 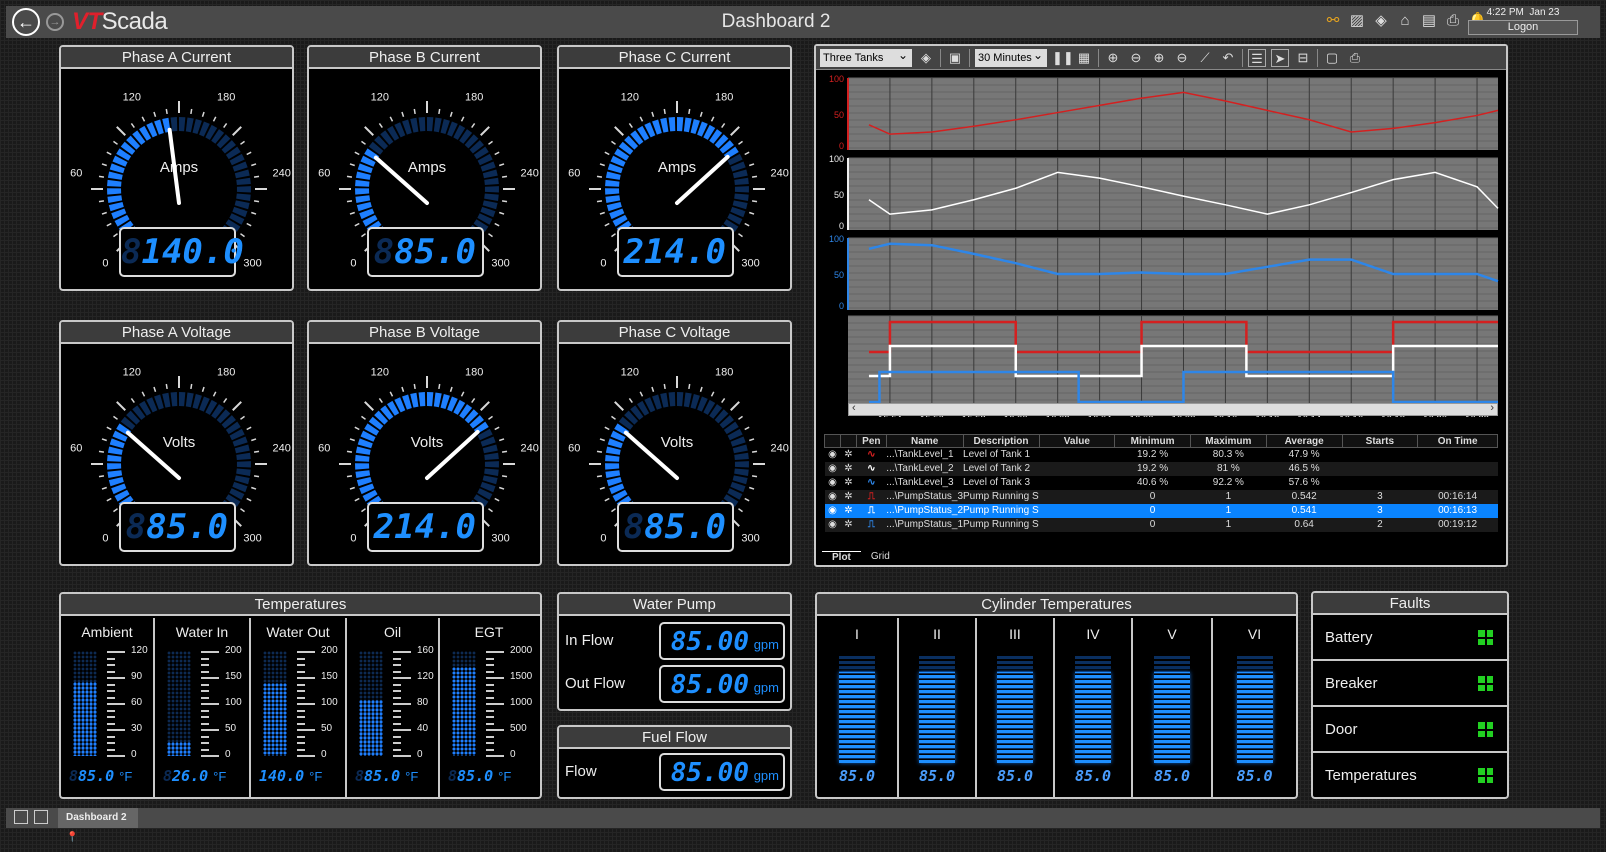 I want to click on column-header: Value, so click(x=1077, y=441).